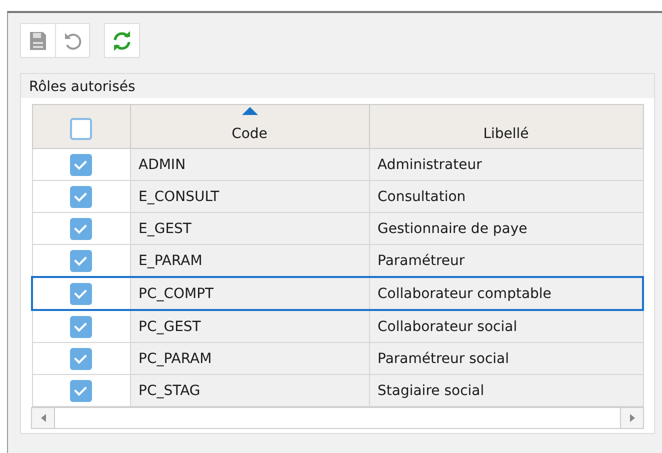 The image size is (662, 453). Describe the element at coordinates (249, 293) in the screenshot. I see `table-cell: PC_COMPT` at that location.